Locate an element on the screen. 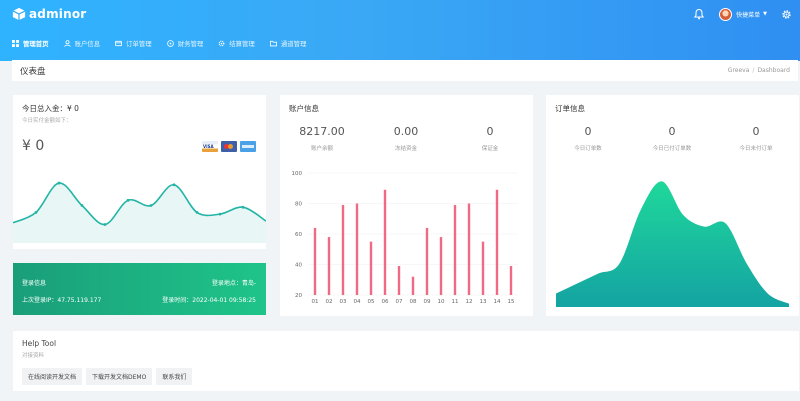  nav-item-channels: 通道管理 is located at coordinates (288, 43).